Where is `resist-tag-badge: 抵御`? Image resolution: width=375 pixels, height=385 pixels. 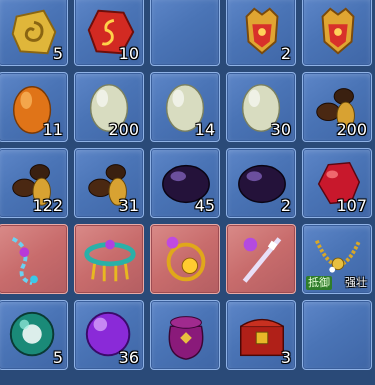
resist-tag-badge: 抵御 is located at coordinates (319, 283).